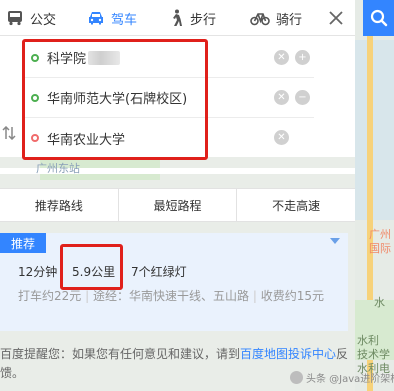  Describe the element at coordinates (380, 234) in the screenshot. I see `map-label-guangzhou: 广州` at that location.